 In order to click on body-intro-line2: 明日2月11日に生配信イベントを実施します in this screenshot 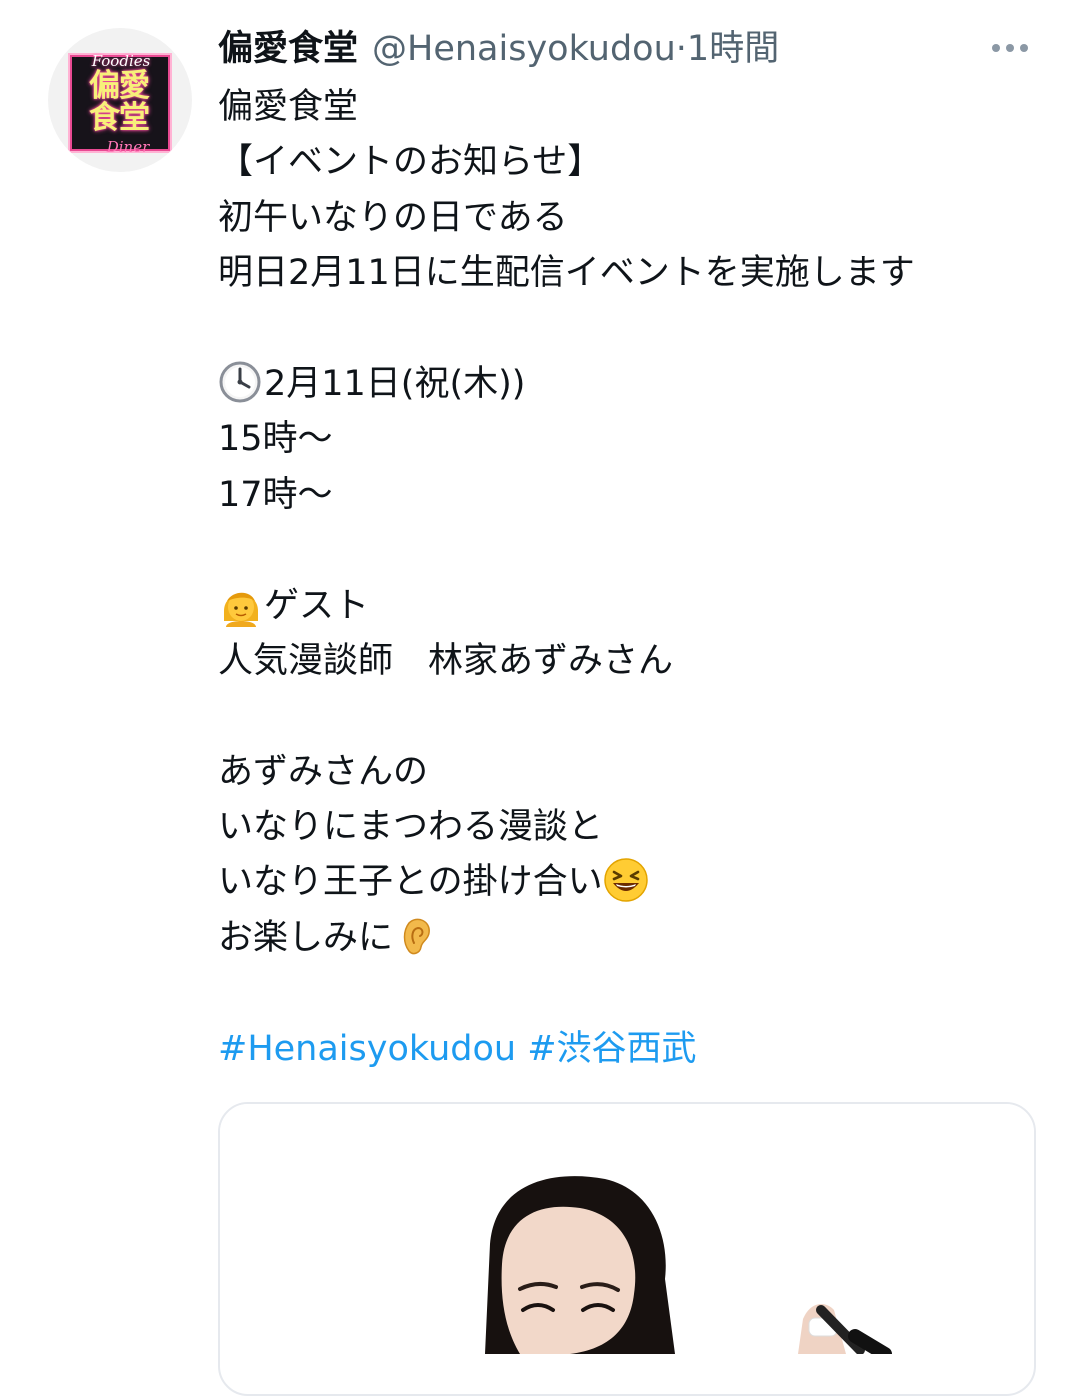, I will do `click(566, 273)`.